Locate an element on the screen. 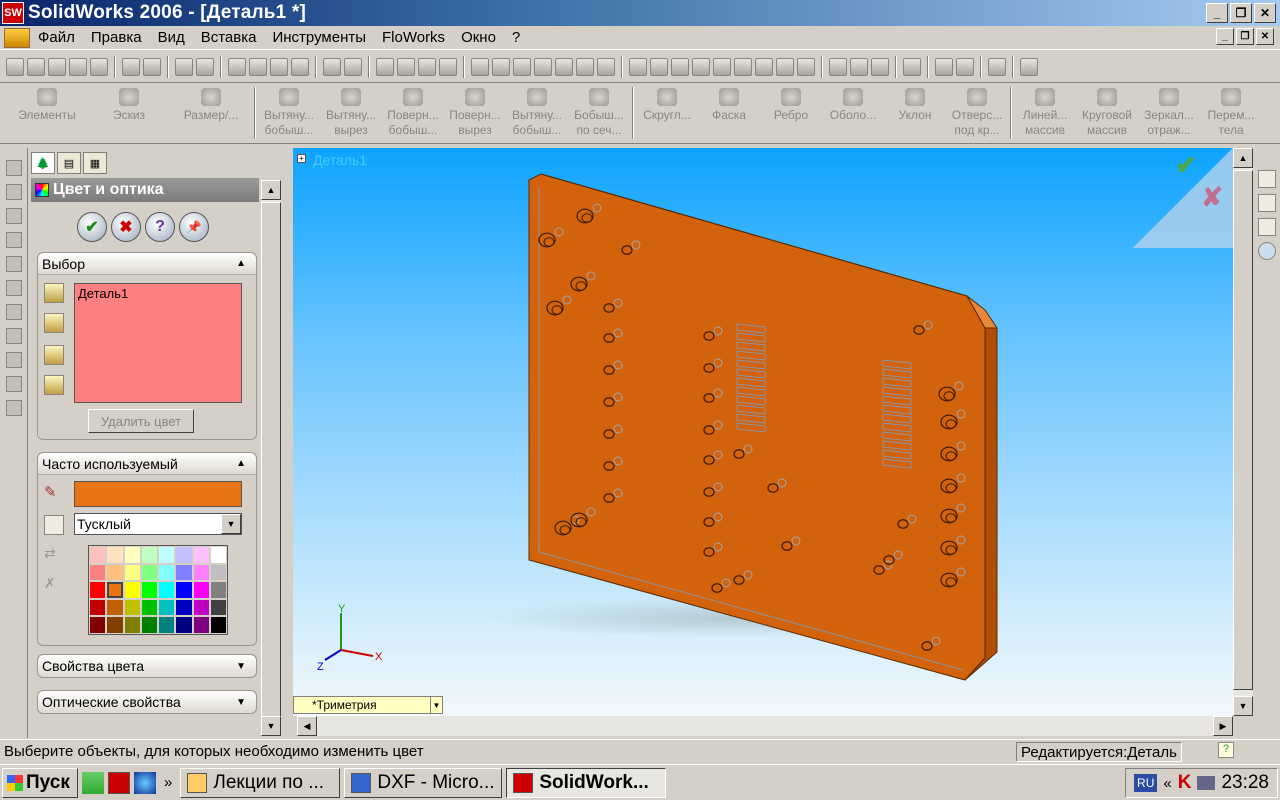  draft-button: Уклон is located at coordinates (915, 112).